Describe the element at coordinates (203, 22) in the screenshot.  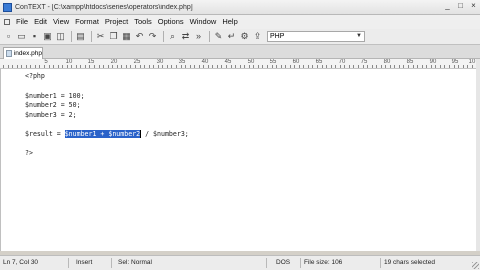
I see `menu-window: Window` at that location.